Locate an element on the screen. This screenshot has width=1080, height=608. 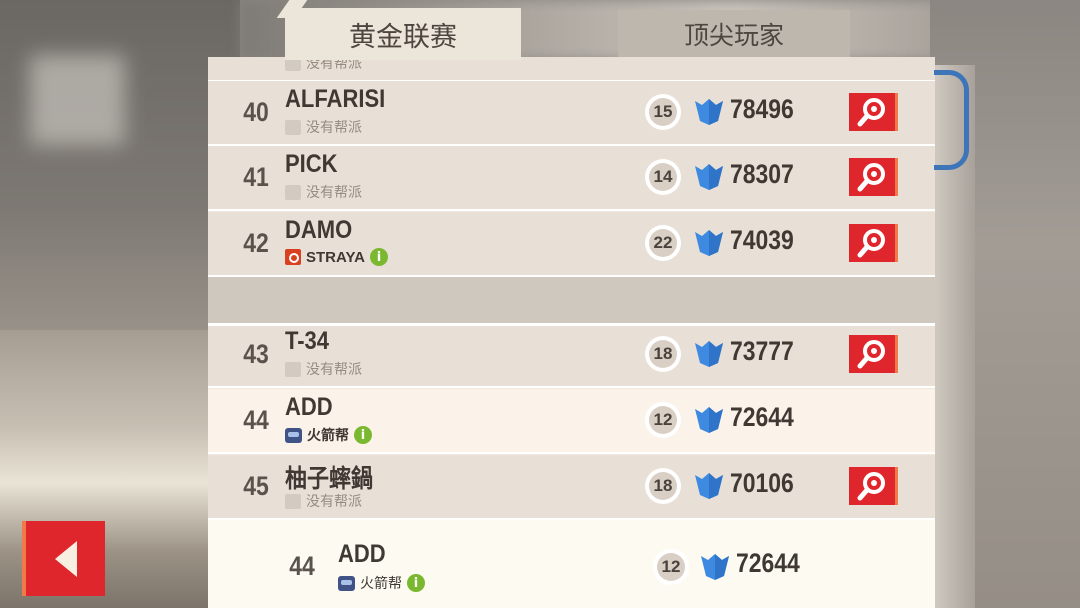
player-gang: STRAYA i is located at coordinates (336, 257).